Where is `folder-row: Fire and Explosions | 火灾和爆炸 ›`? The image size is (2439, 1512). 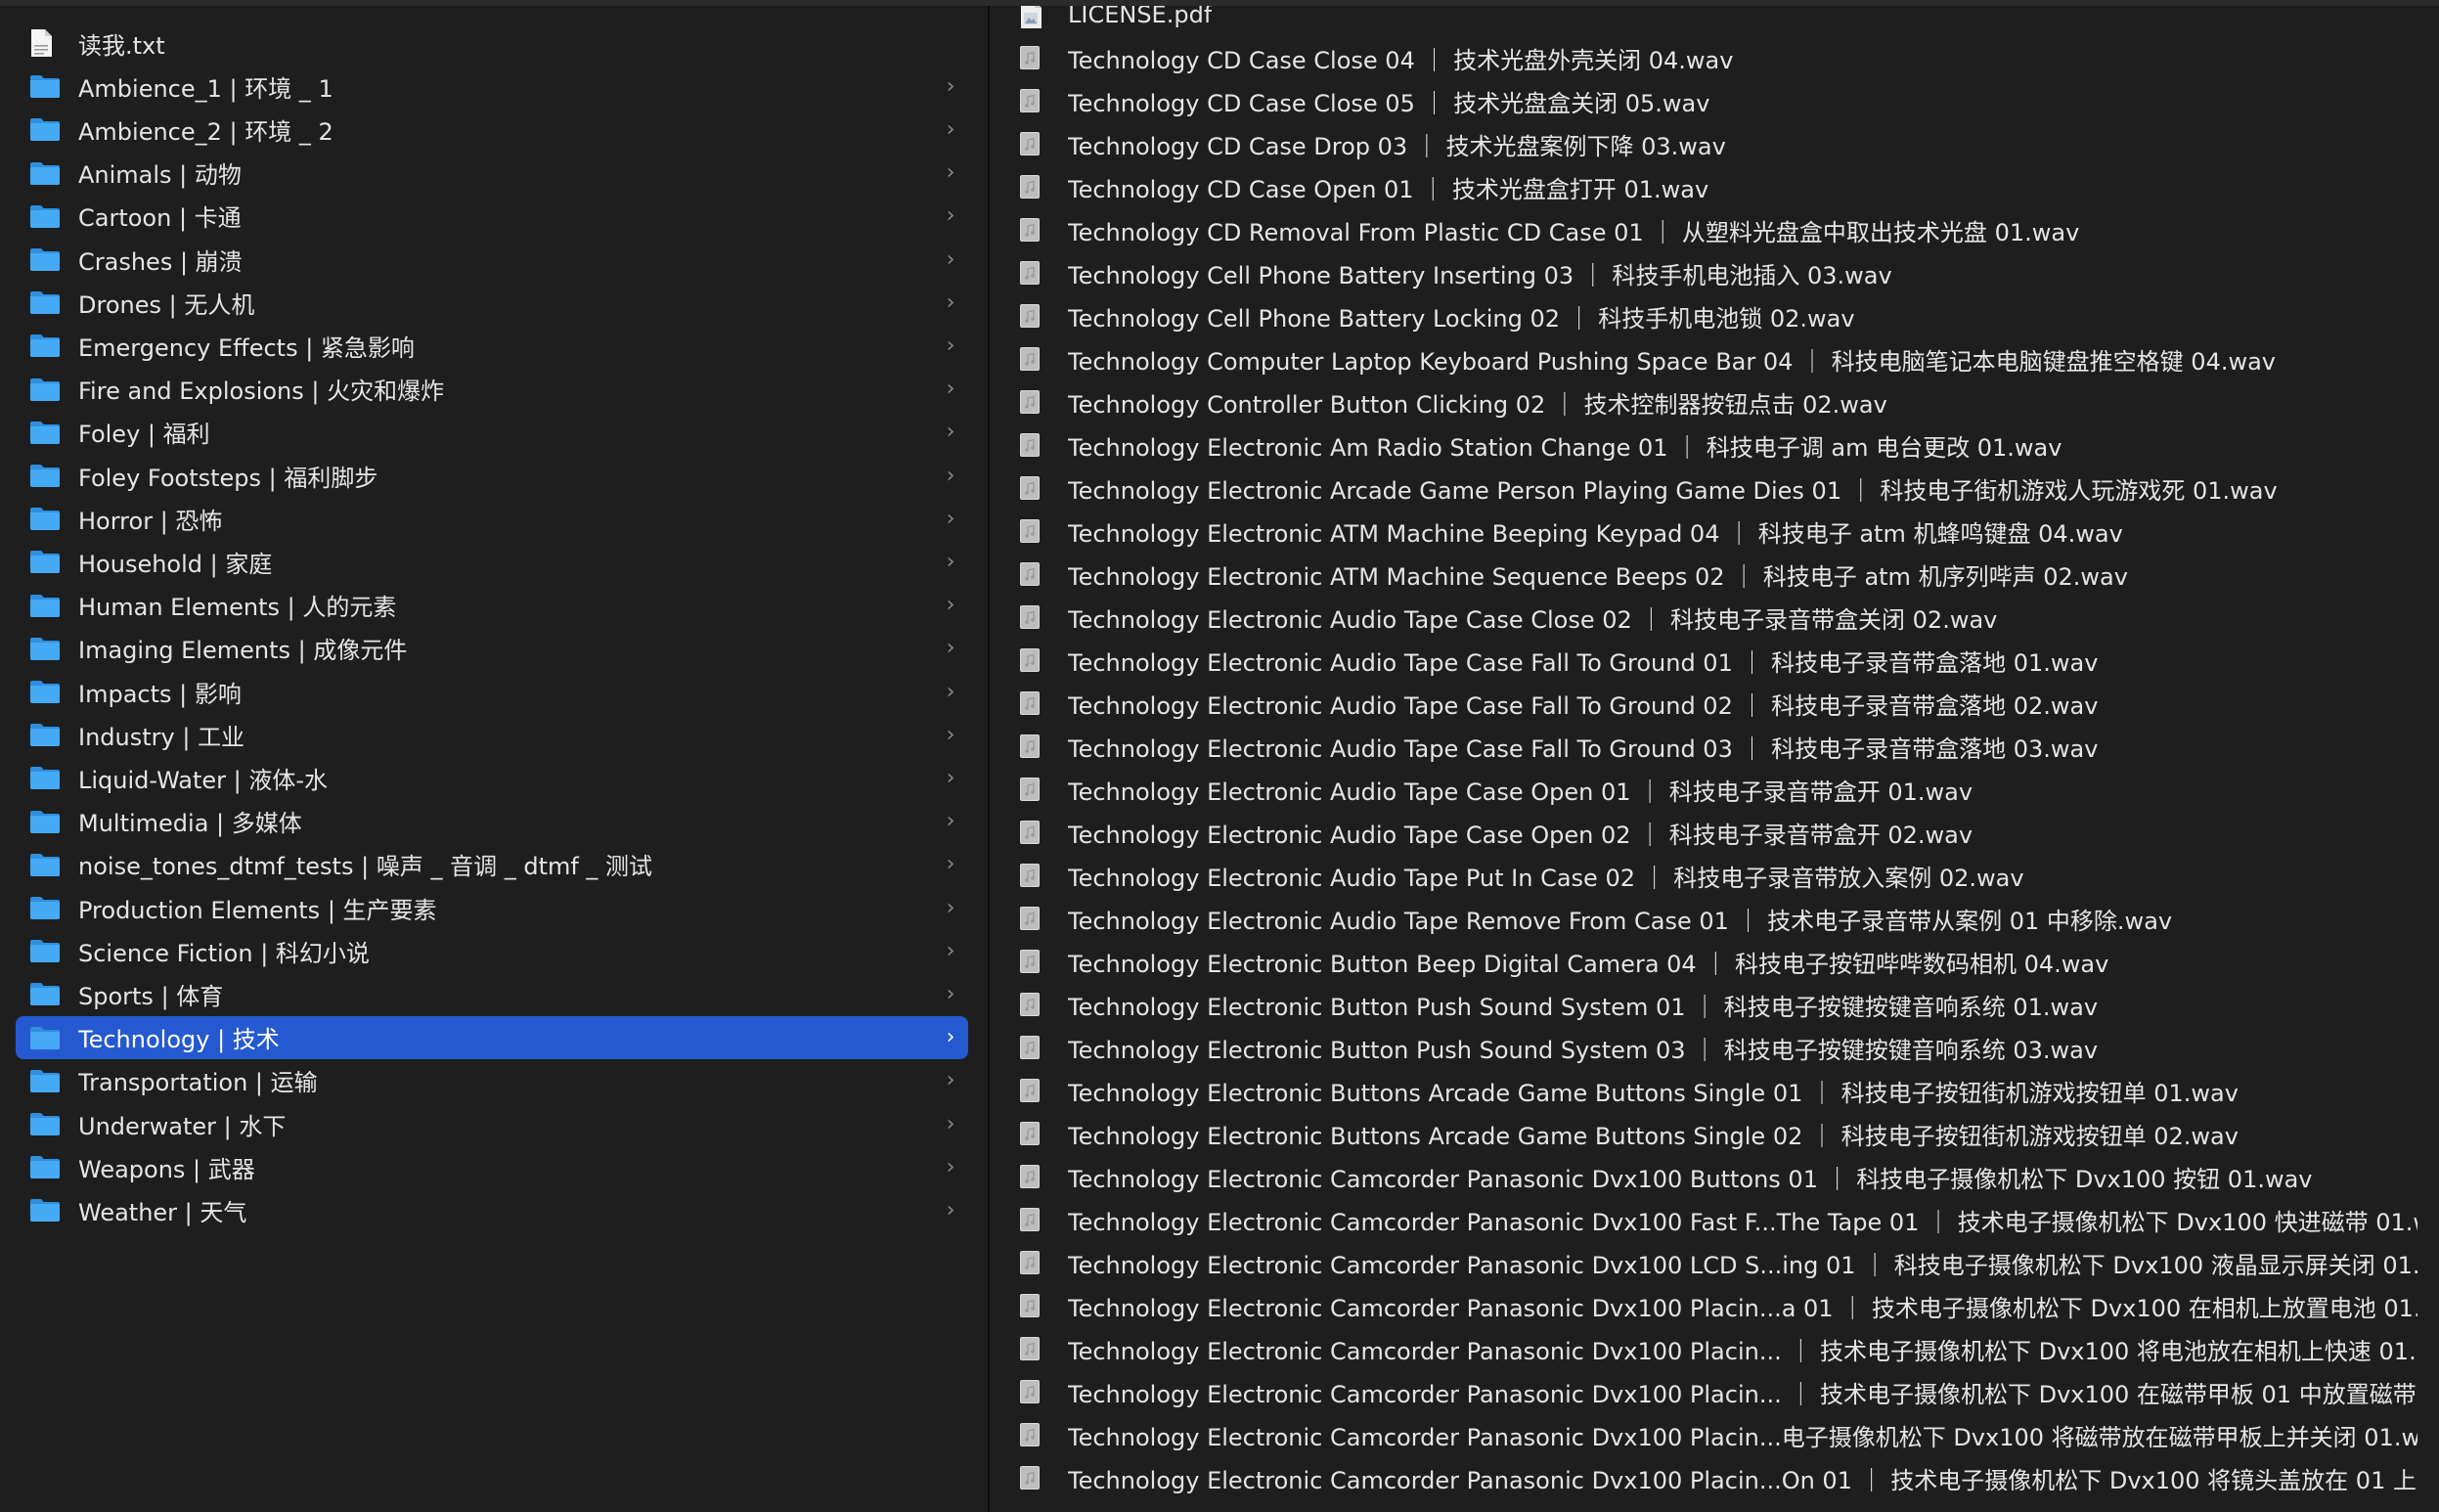
folder-row: Fire and Explosions | 火灾和爆炸 › is located at coordinates (492, 390).